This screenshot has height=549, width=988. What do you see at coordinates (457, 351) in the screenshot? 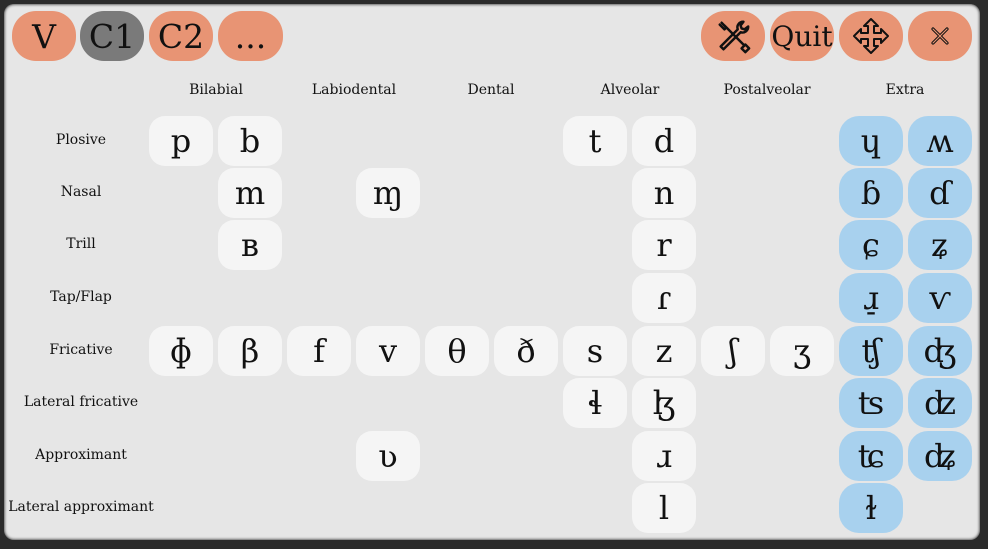
I see `ipa-key: θ` at bounding box center [457, 351].